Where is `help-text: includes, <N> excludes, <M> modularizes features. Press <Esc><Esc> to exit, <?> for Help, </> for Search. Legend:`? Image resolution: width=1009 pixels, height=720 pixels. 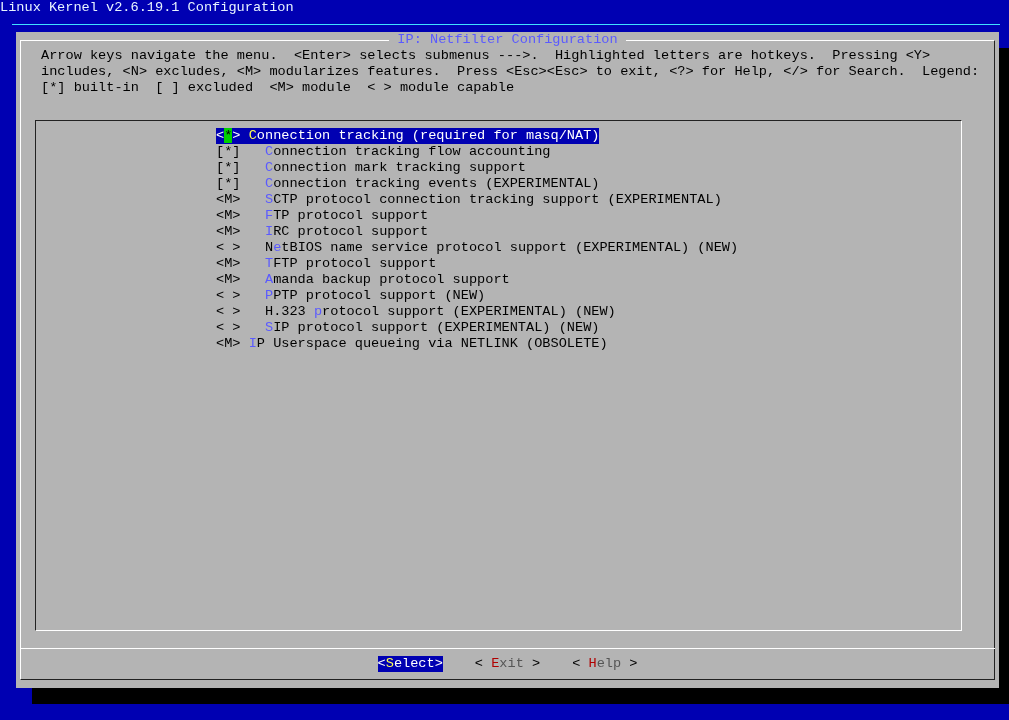 help-text: includes, <N> excludes, <M> modularizes features. Press <Esc><Esc> to exit, <?> for Help, </> for Search. Legend: is located at coordinates (510, 72).